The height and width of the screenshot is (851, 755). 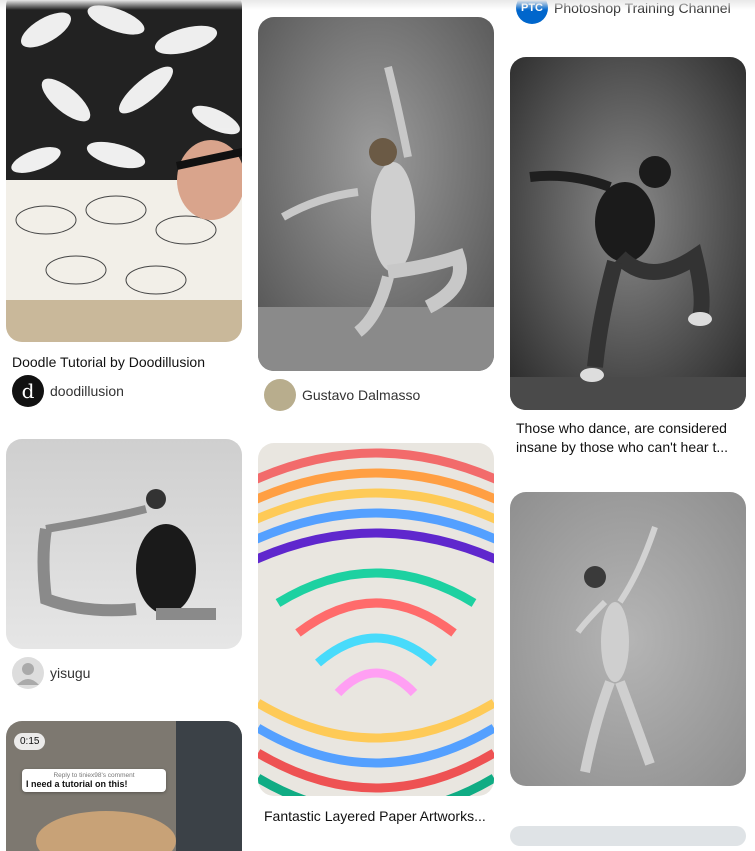 I want to click on avatar-placeholder, so click(x=28, y=673).